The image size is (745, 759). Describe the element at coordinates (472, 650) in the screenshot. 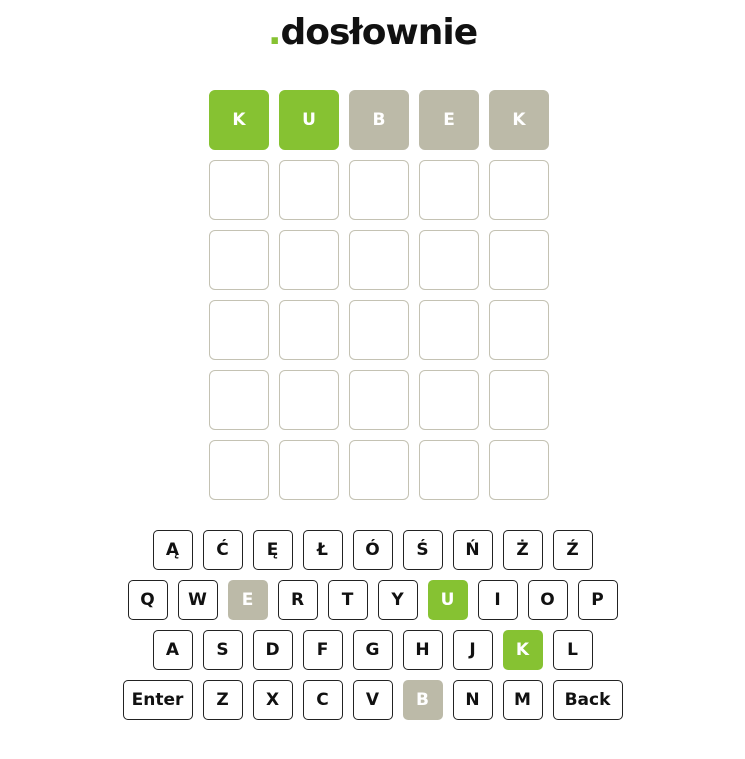

I see `key-j: J` at that location.